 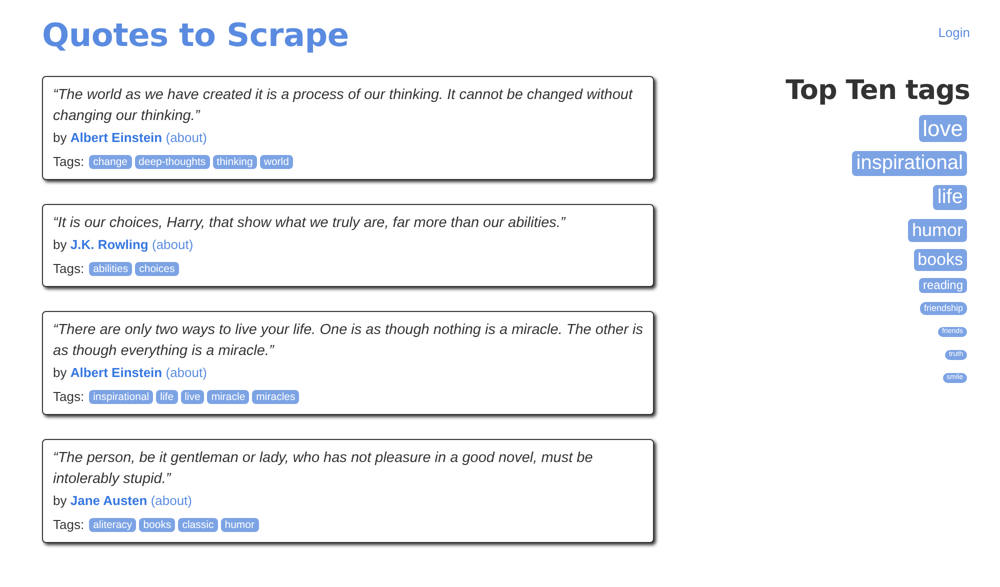 I want to click on quote-text: “It is our choices, Harry, that show what we truly are, far more than our abilities.”, so click(x=310, y=223).